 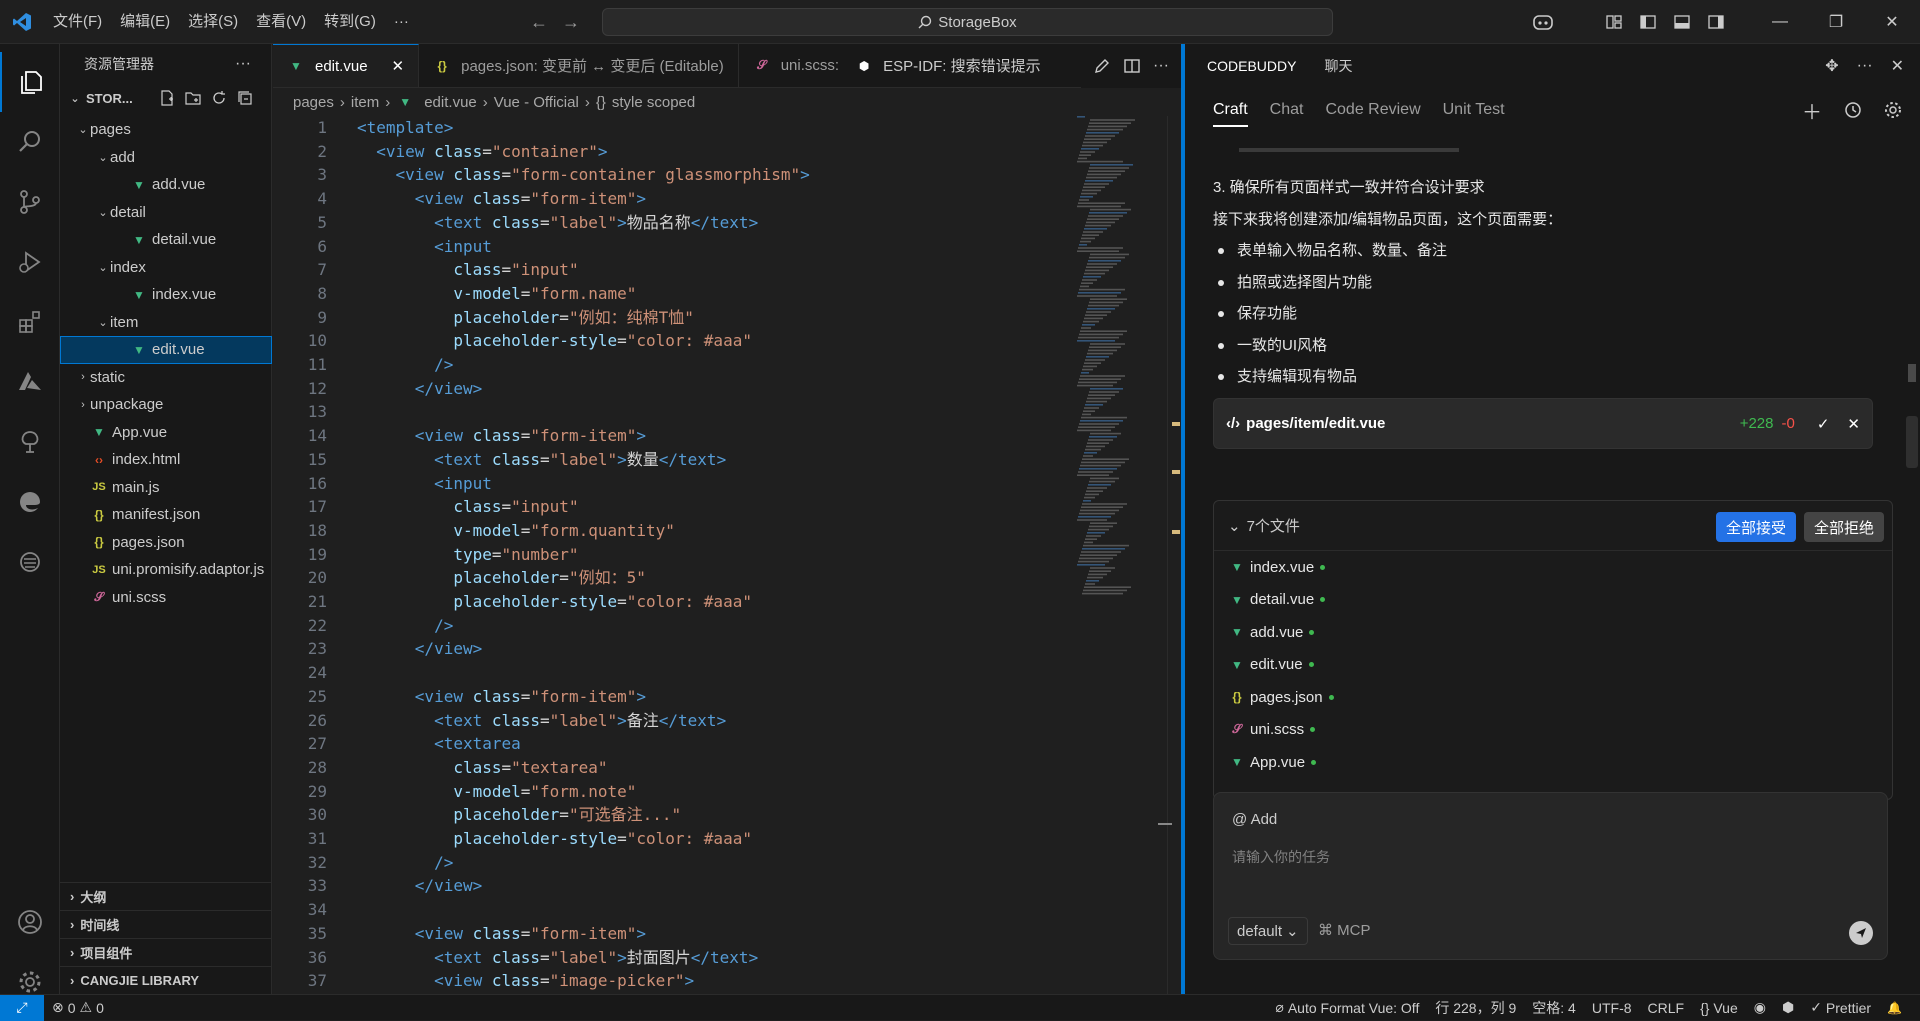 What do you see at coordinates (219, 98) in the screenshot?
I see `refresh-icon` at bounding box center [219, 98].